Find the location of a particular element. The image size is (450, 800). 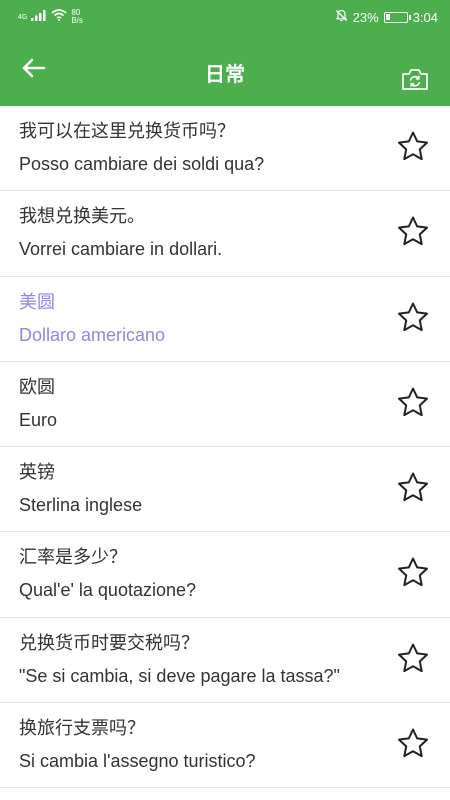

phrase-italian: Posso cambiare dei soldi qua? is located at coordinates (142, 164).